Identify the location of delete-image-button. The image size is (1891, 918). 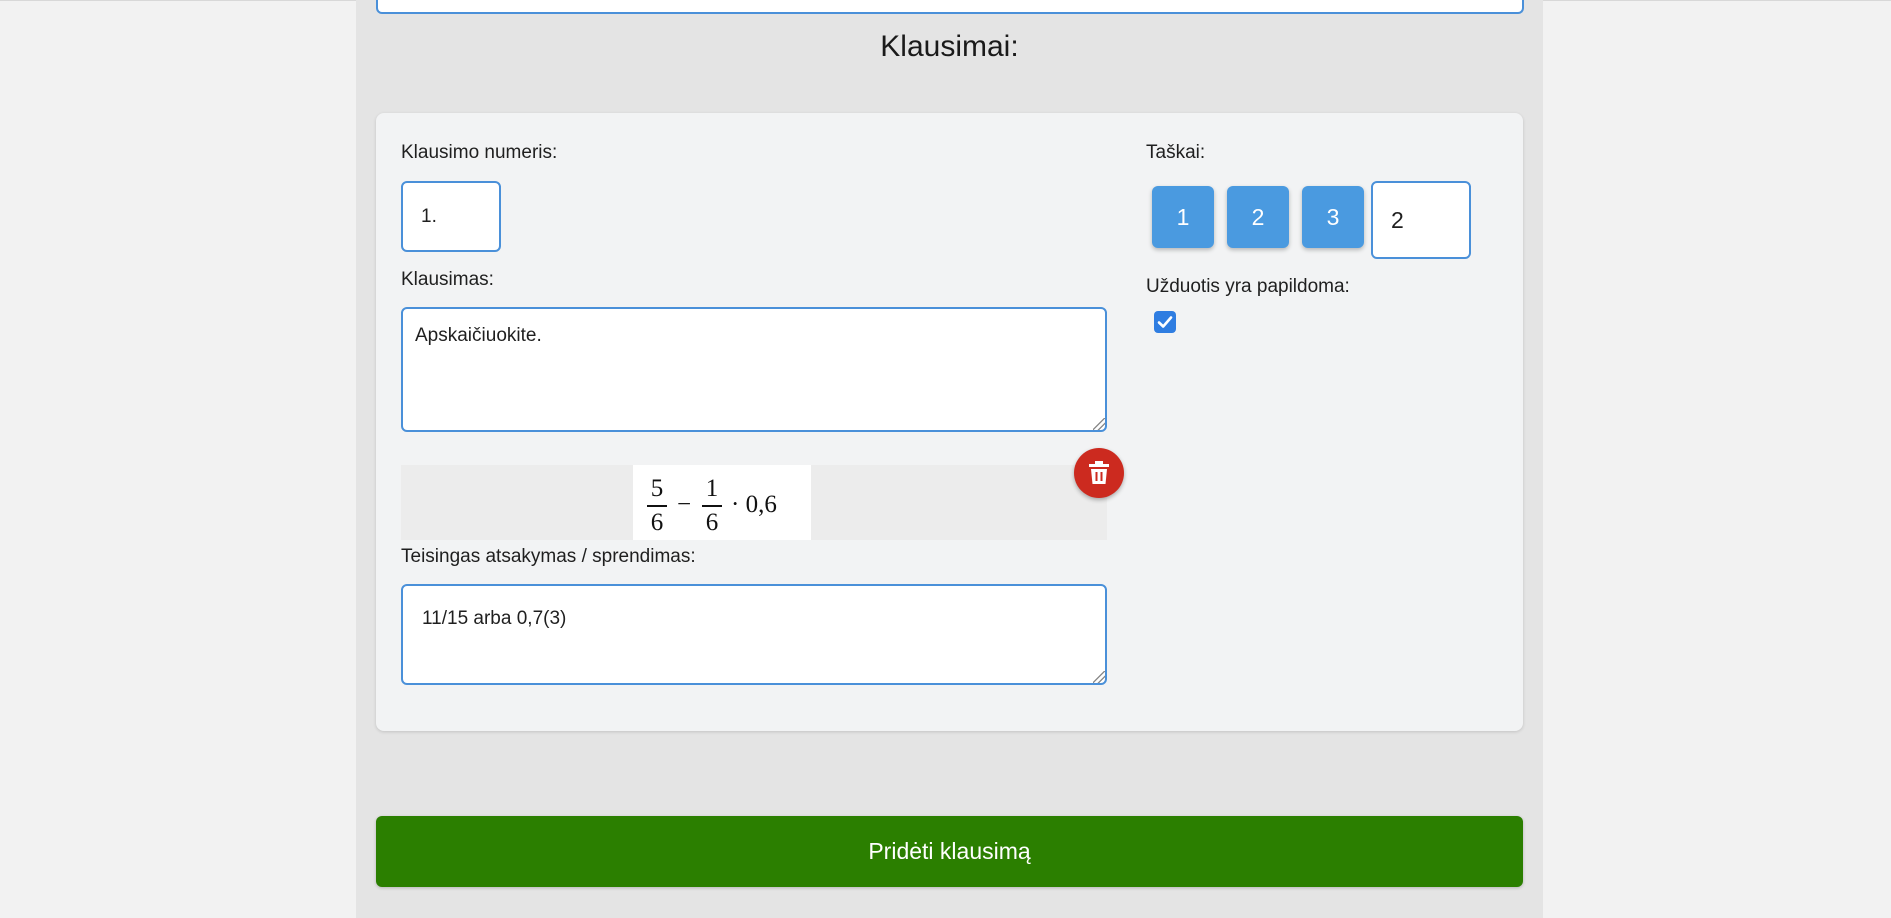
(1099, 473).